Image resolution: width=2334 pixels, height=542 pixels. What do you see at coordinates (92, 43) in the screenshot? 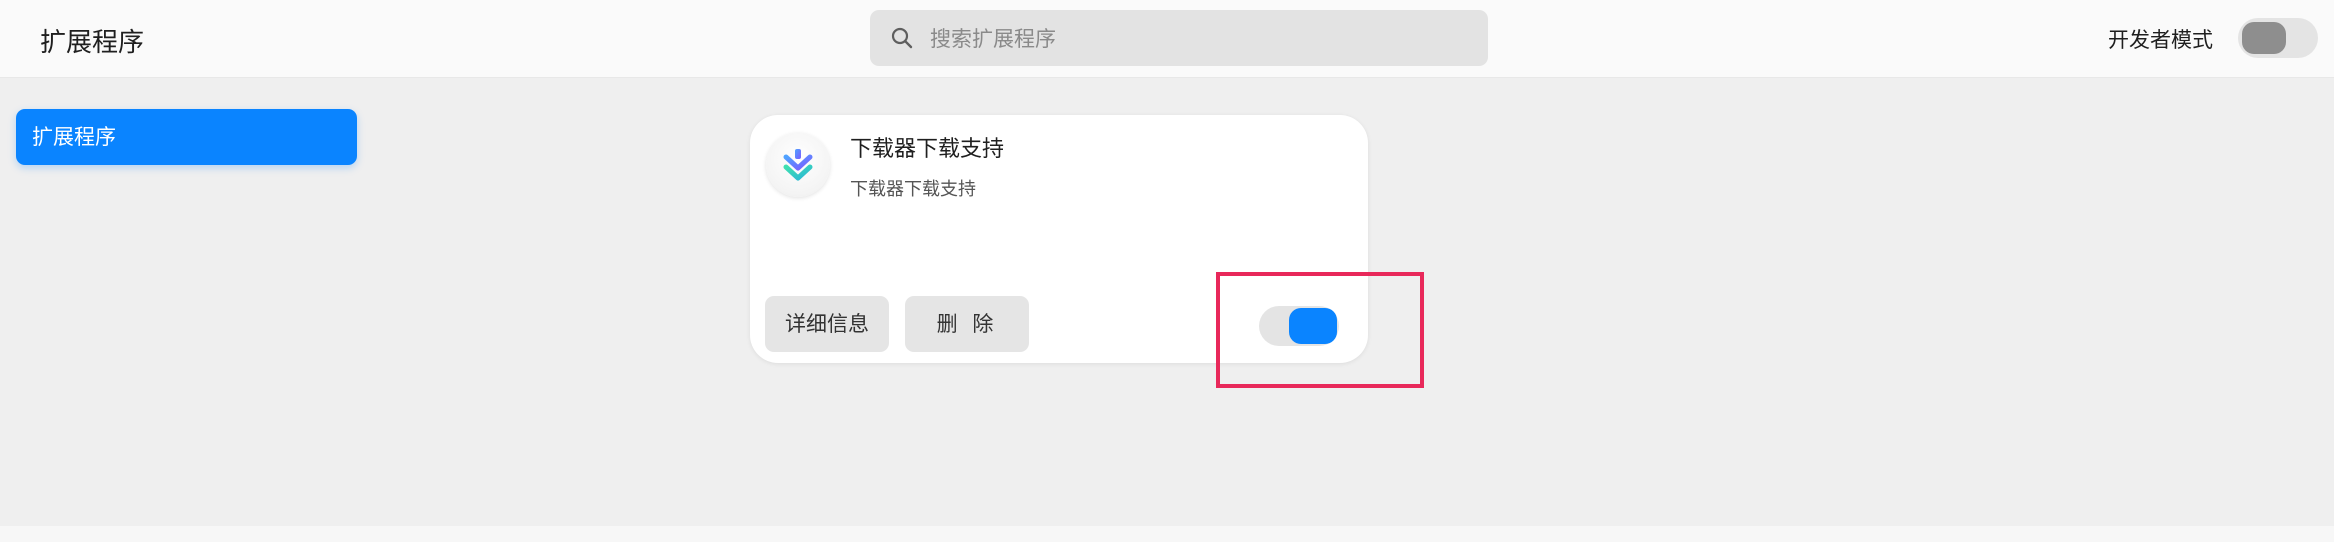
I see `page-title: 扩展程序` at bounding box center [92, 43].